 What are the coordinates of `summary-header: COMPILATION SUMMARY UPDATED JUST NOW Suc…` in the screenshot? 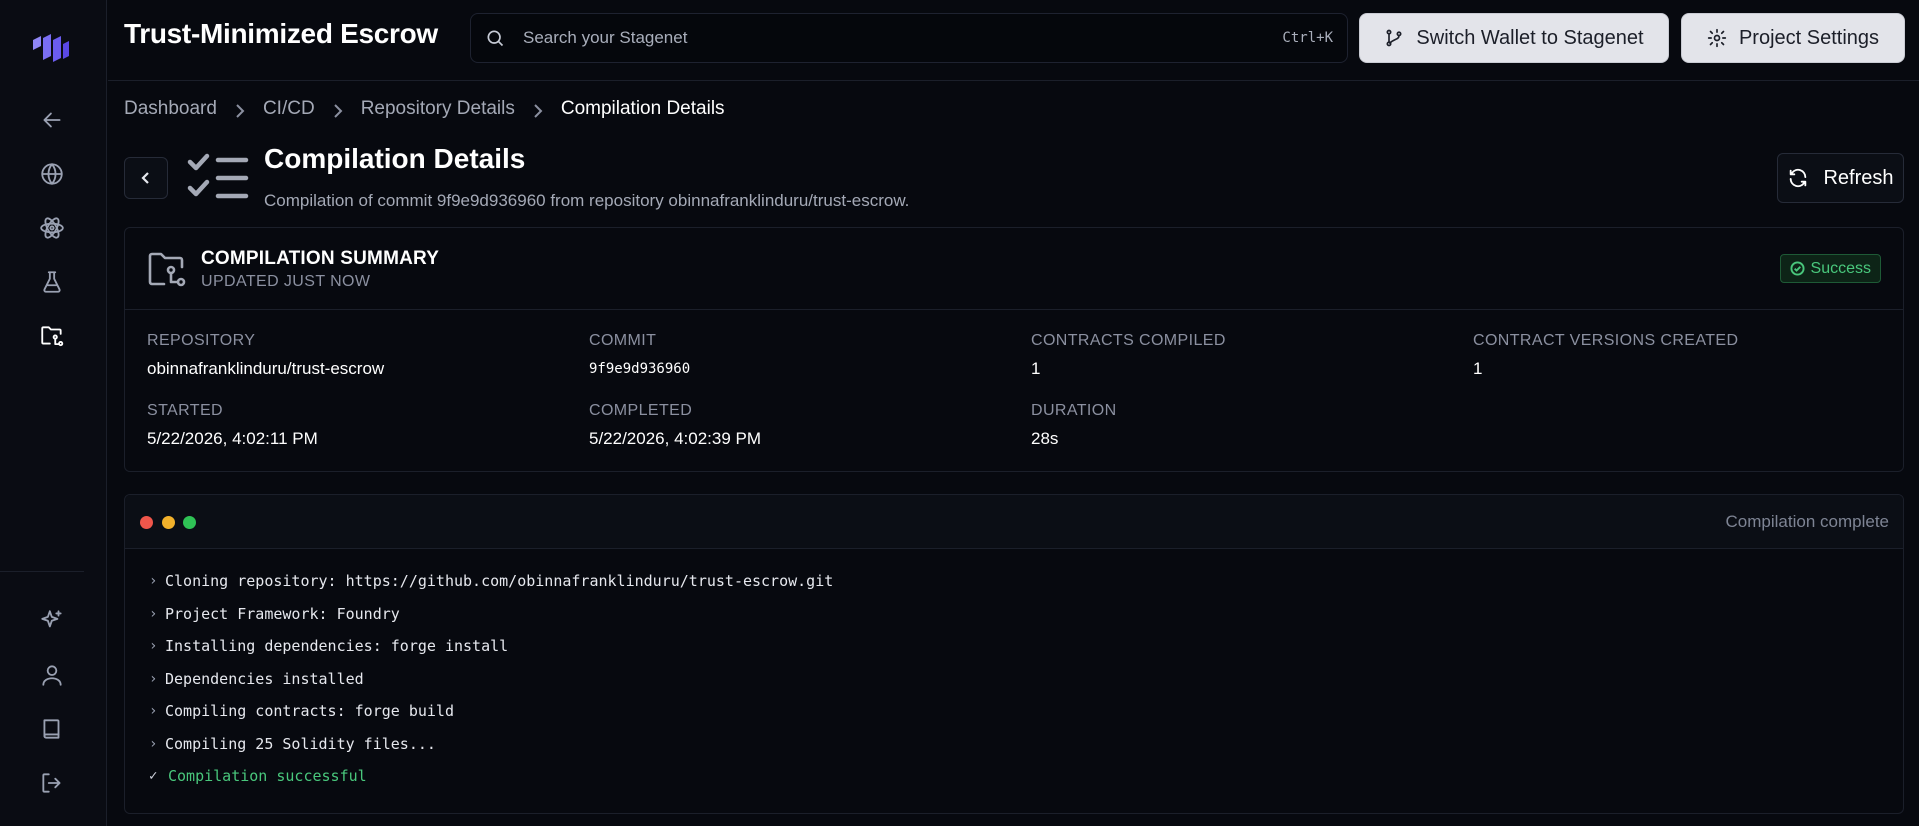 It's located at (1014, 269).